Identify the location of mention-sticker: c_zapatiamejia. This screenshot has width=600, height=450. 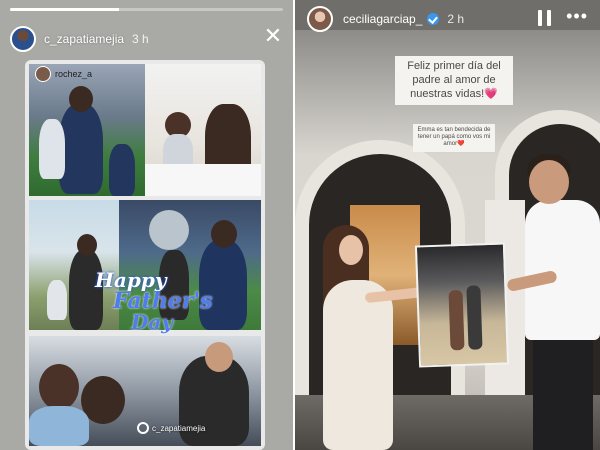
(171, 428).